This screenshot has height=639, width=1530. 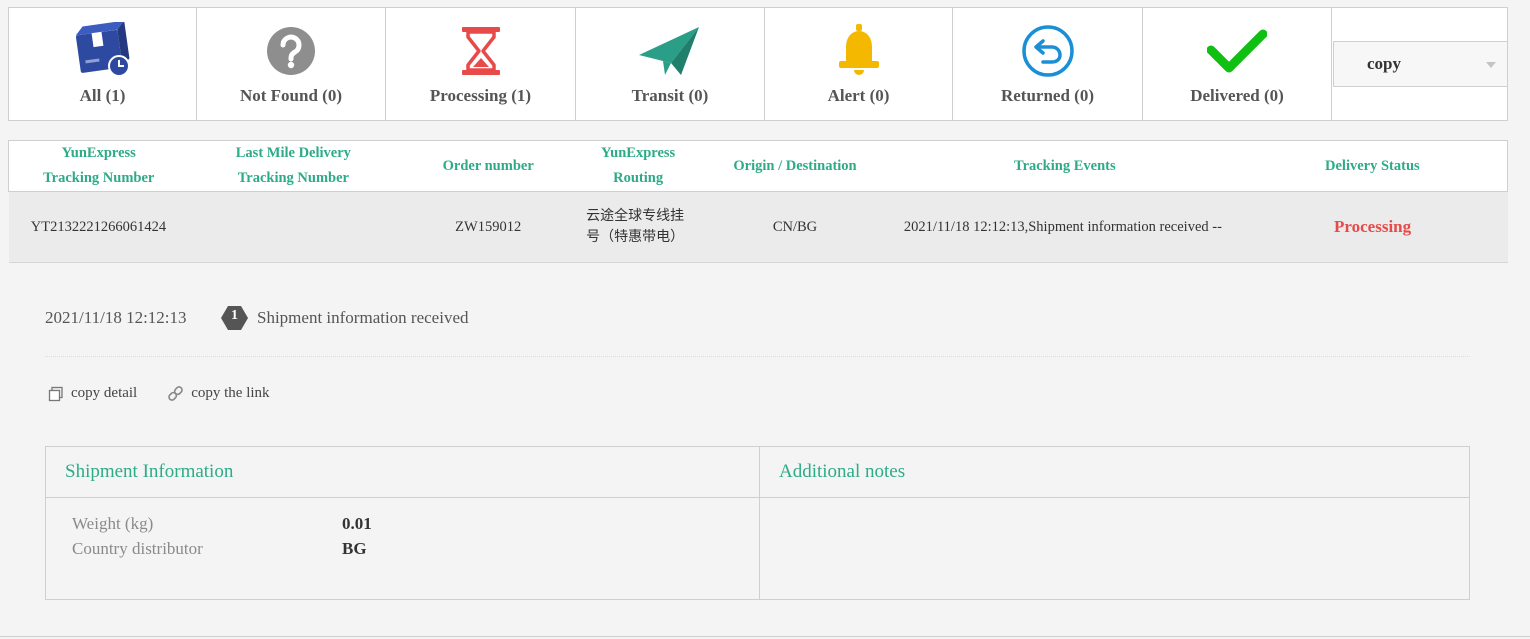 I want to click on status-tab-alert: Alert (0), so click(x=859, y=64).